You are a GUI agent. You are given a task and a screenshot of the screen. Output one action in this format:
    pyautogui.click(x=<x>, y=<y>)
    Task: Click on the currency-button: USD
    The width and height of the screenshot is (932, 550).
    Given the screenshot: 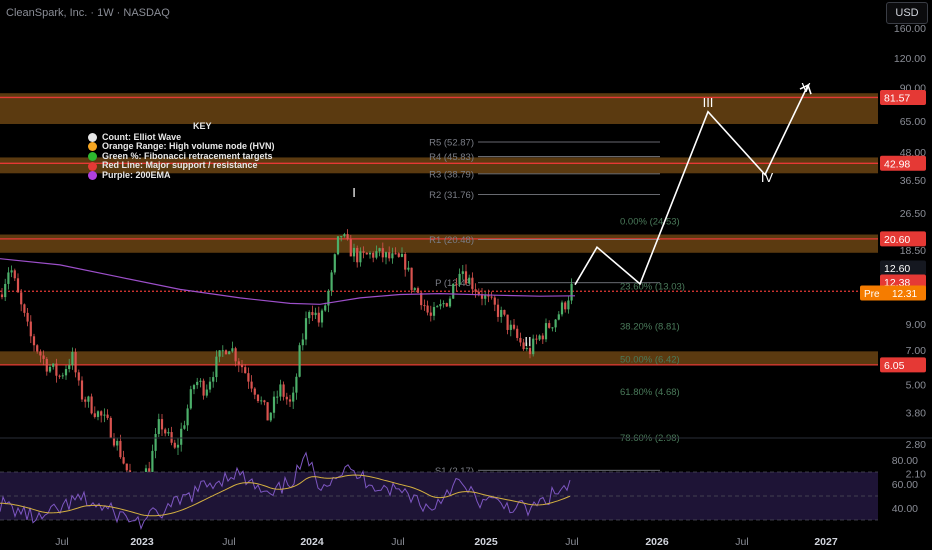 What is the action you would take?
    pyautogui.click(x=907, y=13)
    